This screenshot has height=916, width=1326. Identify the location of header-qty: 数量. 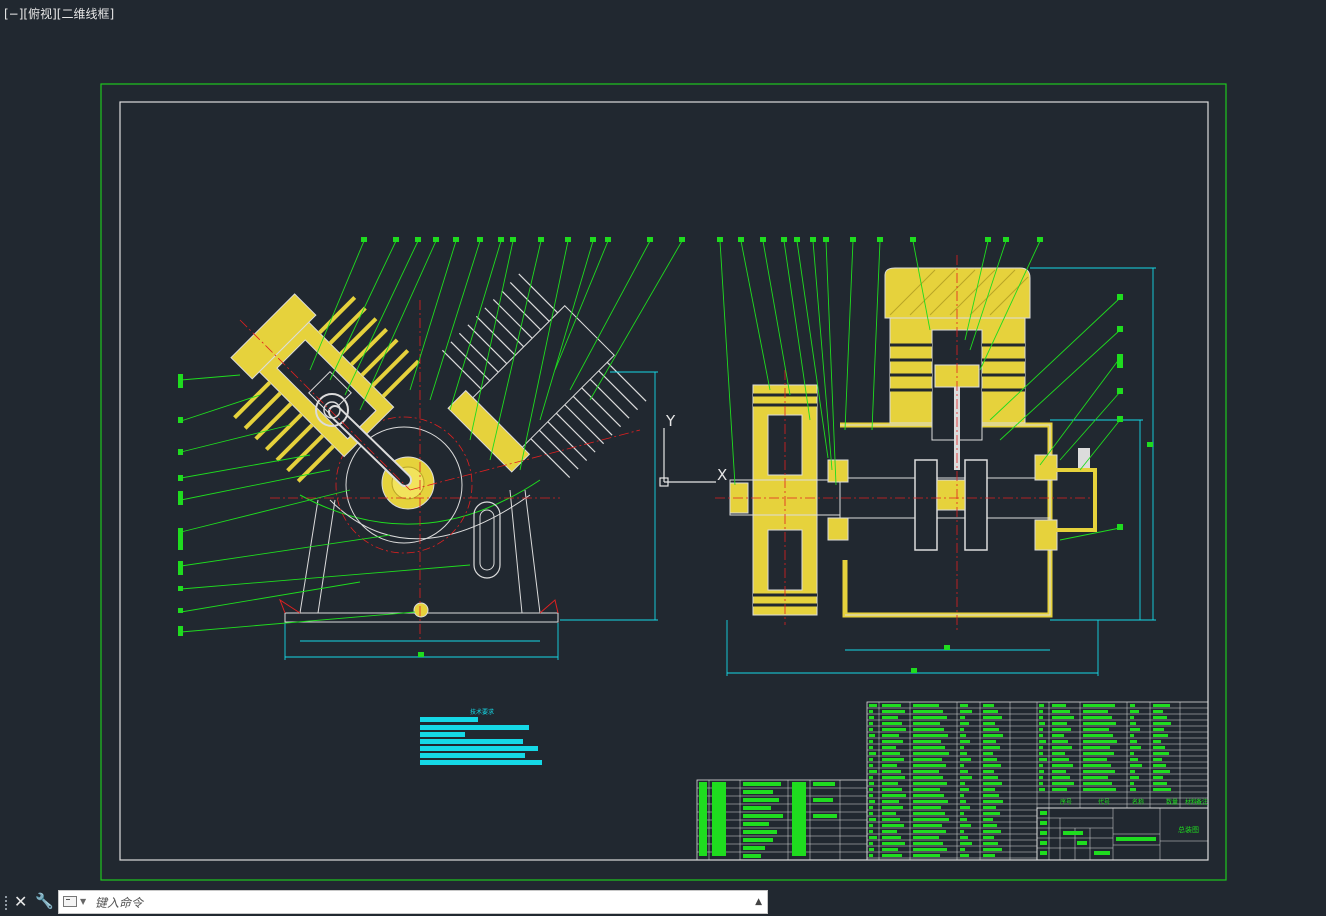
(1172, 802).